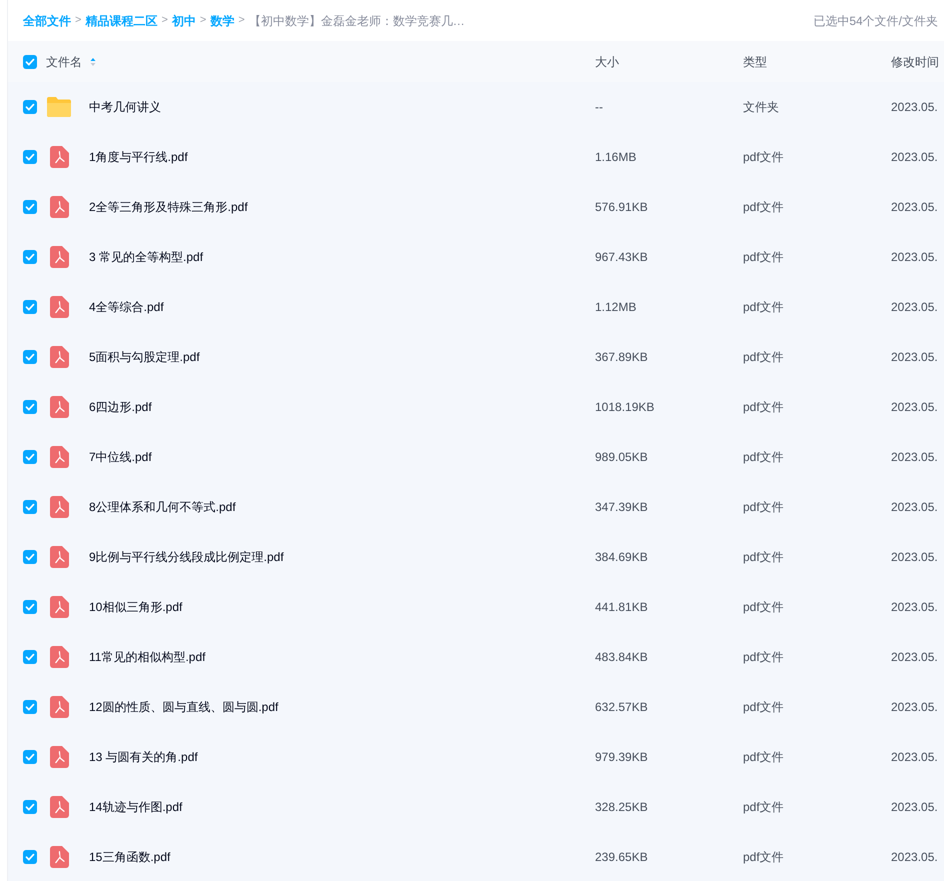 The image size is (944, 881). Describe the element at coordinates (146, 257) in the screenshot. I see `file-name: 3 常见的全等构型.pdf` at that location.